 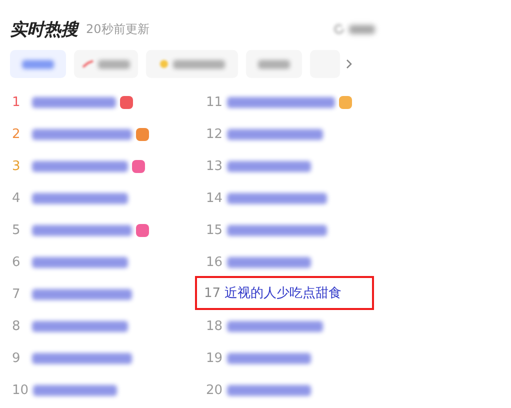 What do you see at coordinates (17, 230) in the screenshot?
I see `rank-number: 5` at bounding box center [17, 230].